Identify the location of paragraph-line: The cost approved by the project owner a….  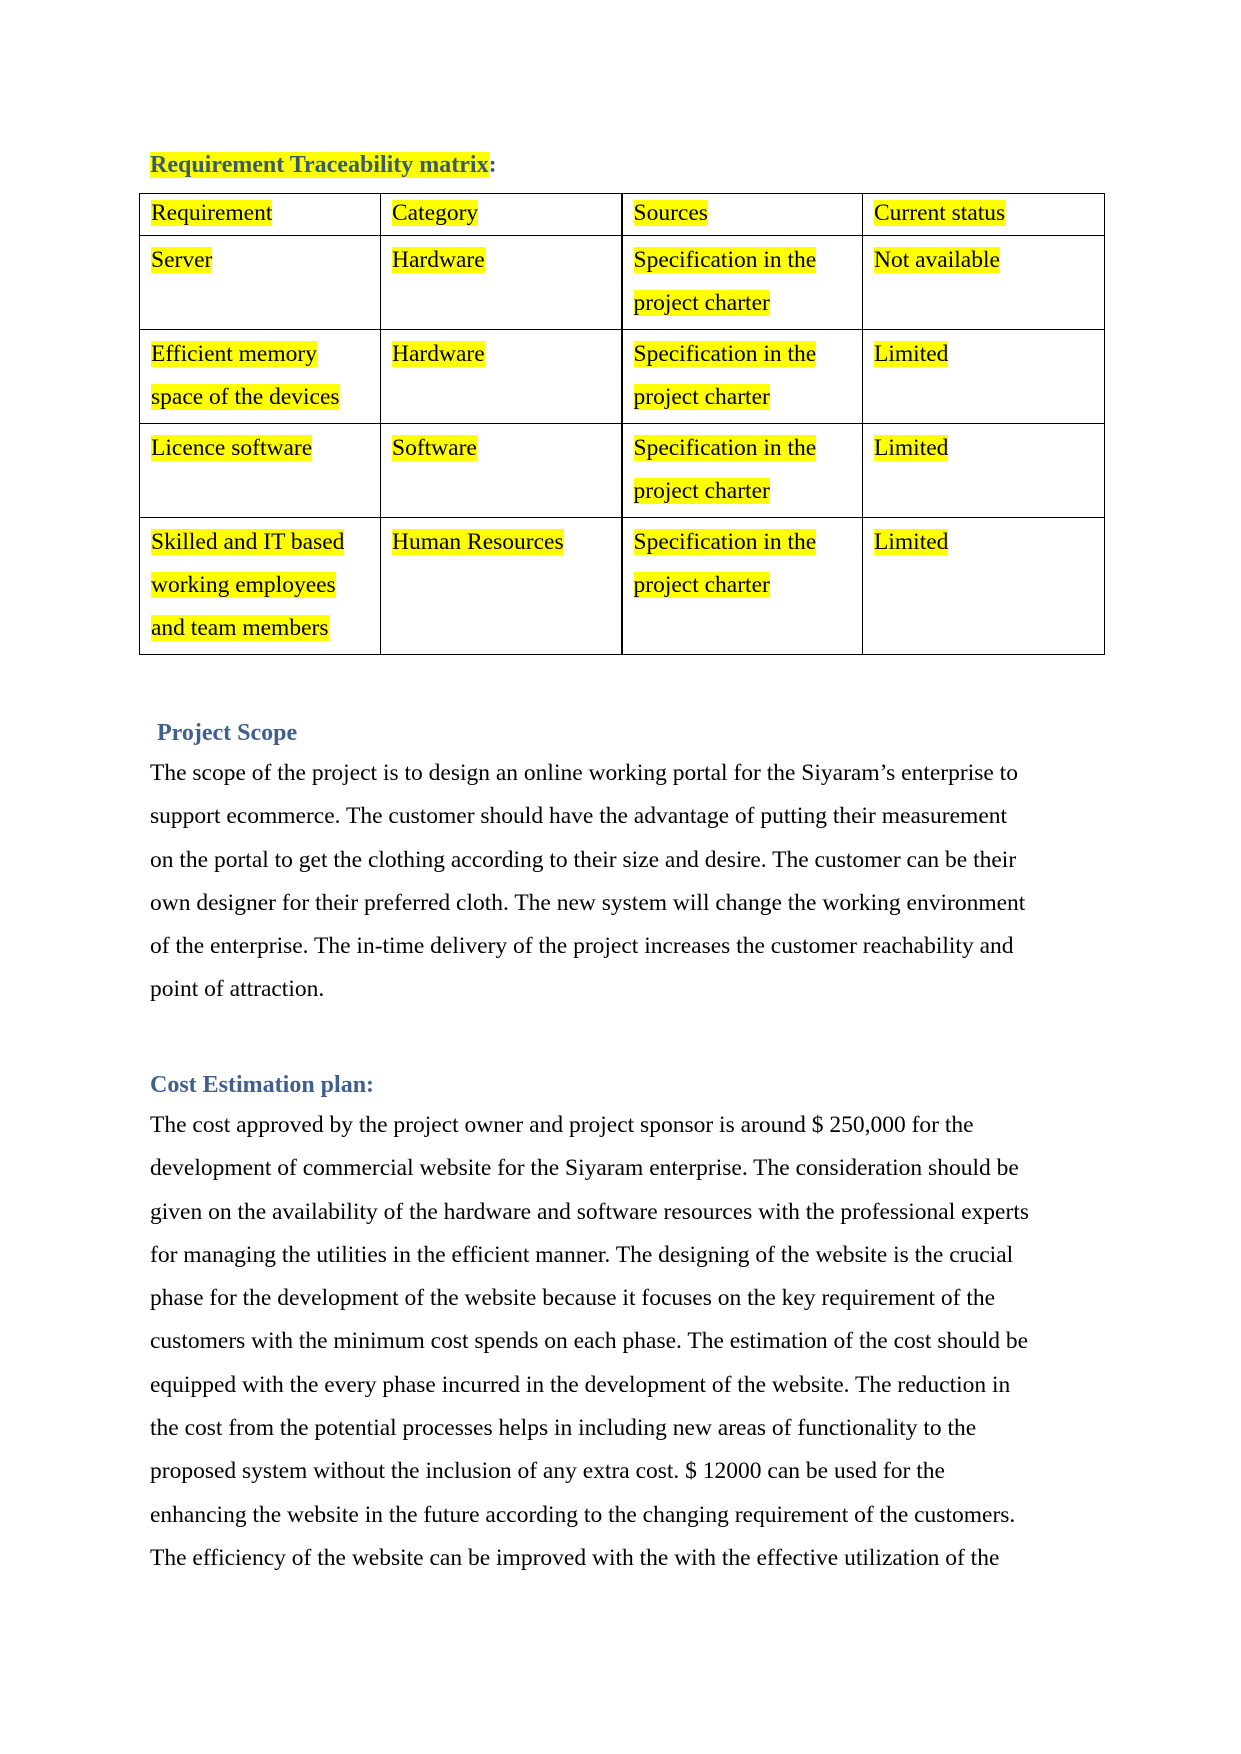
(562, 1125).